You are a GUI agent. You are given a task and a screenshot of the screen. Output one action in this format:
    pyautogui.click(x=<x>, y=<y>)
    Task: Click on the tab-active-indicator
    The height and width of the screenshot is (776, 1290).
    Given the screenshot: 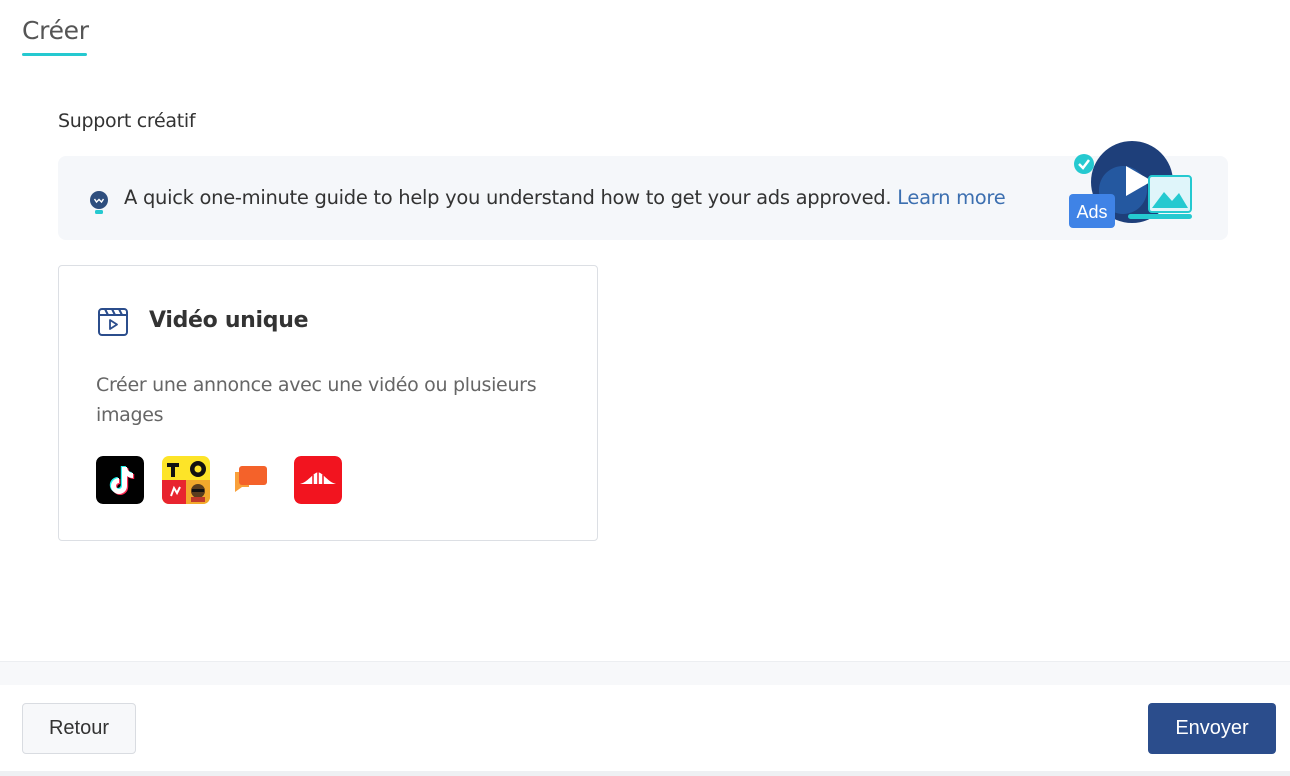 What is the action you would take?
    pyautogui.click(x=54, y=54)
    